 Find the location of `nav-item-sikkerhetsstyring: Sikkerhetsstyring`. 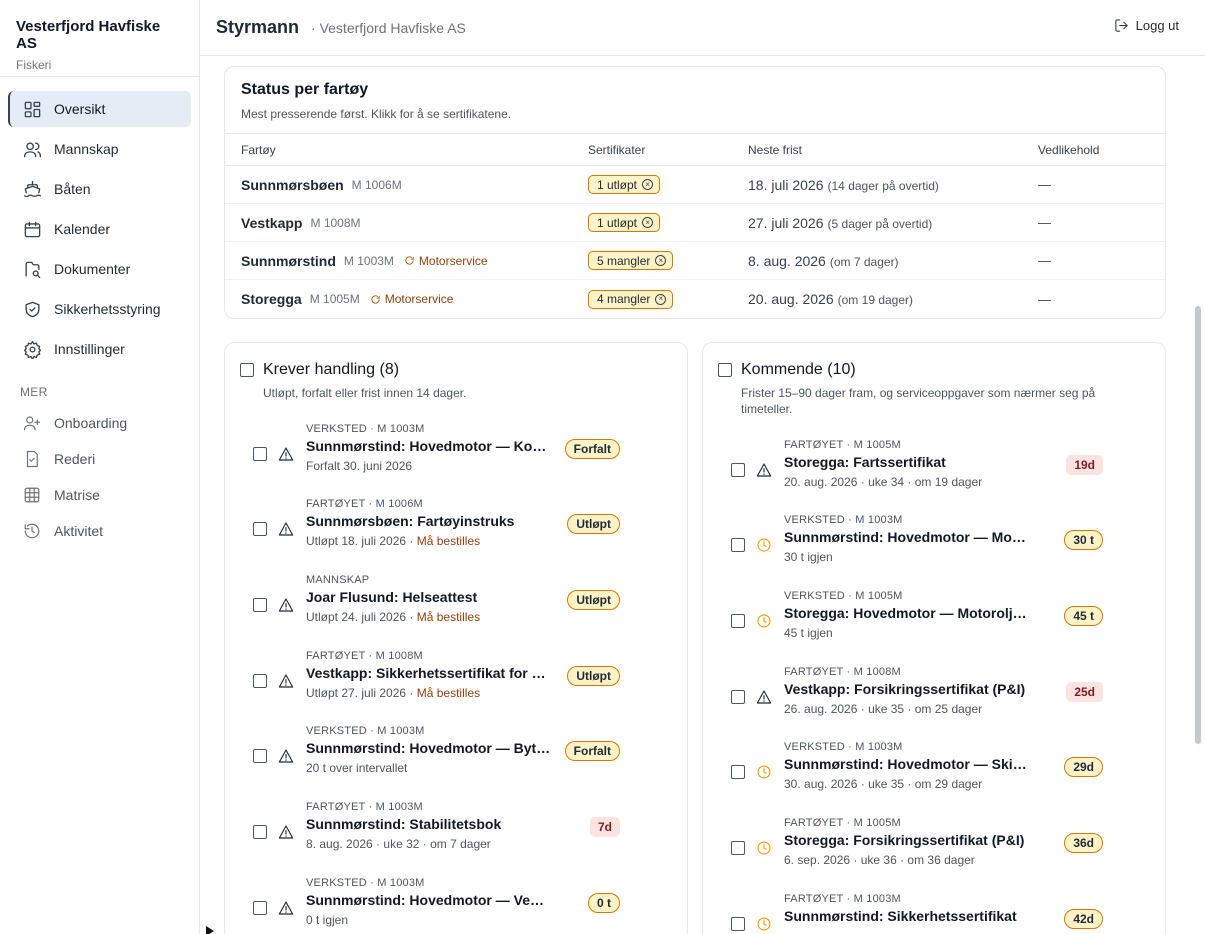

nav-item-sikkerhetsstyring: Sikkerhetsstyring is located at coordinates (99, 309).